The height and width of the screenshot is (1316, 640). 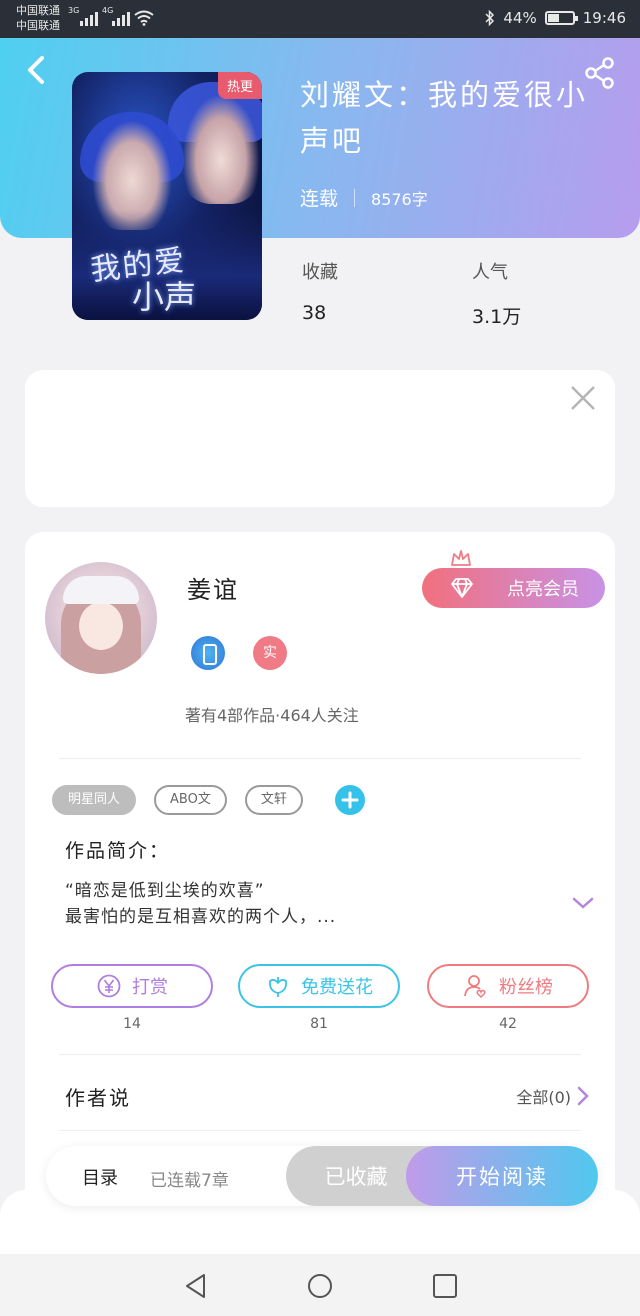 I want to click on fans-ranking-button: 粉丝榜, so click(x=508, y=986).